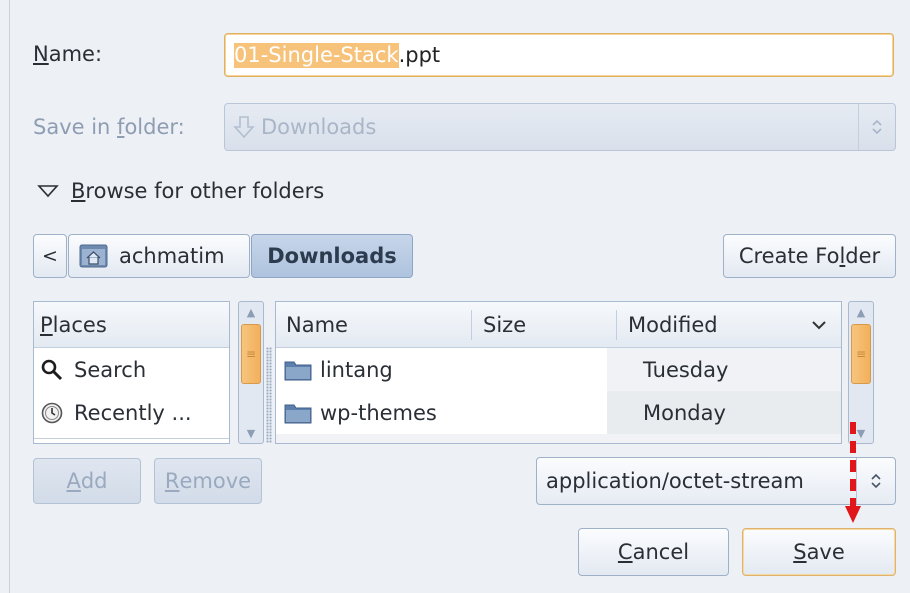 The height and width of the screenshot is (593, 910). Describe the element at coordinates (653, 552) in the screenshot. I see `cancel-button: Cancel` at that location.